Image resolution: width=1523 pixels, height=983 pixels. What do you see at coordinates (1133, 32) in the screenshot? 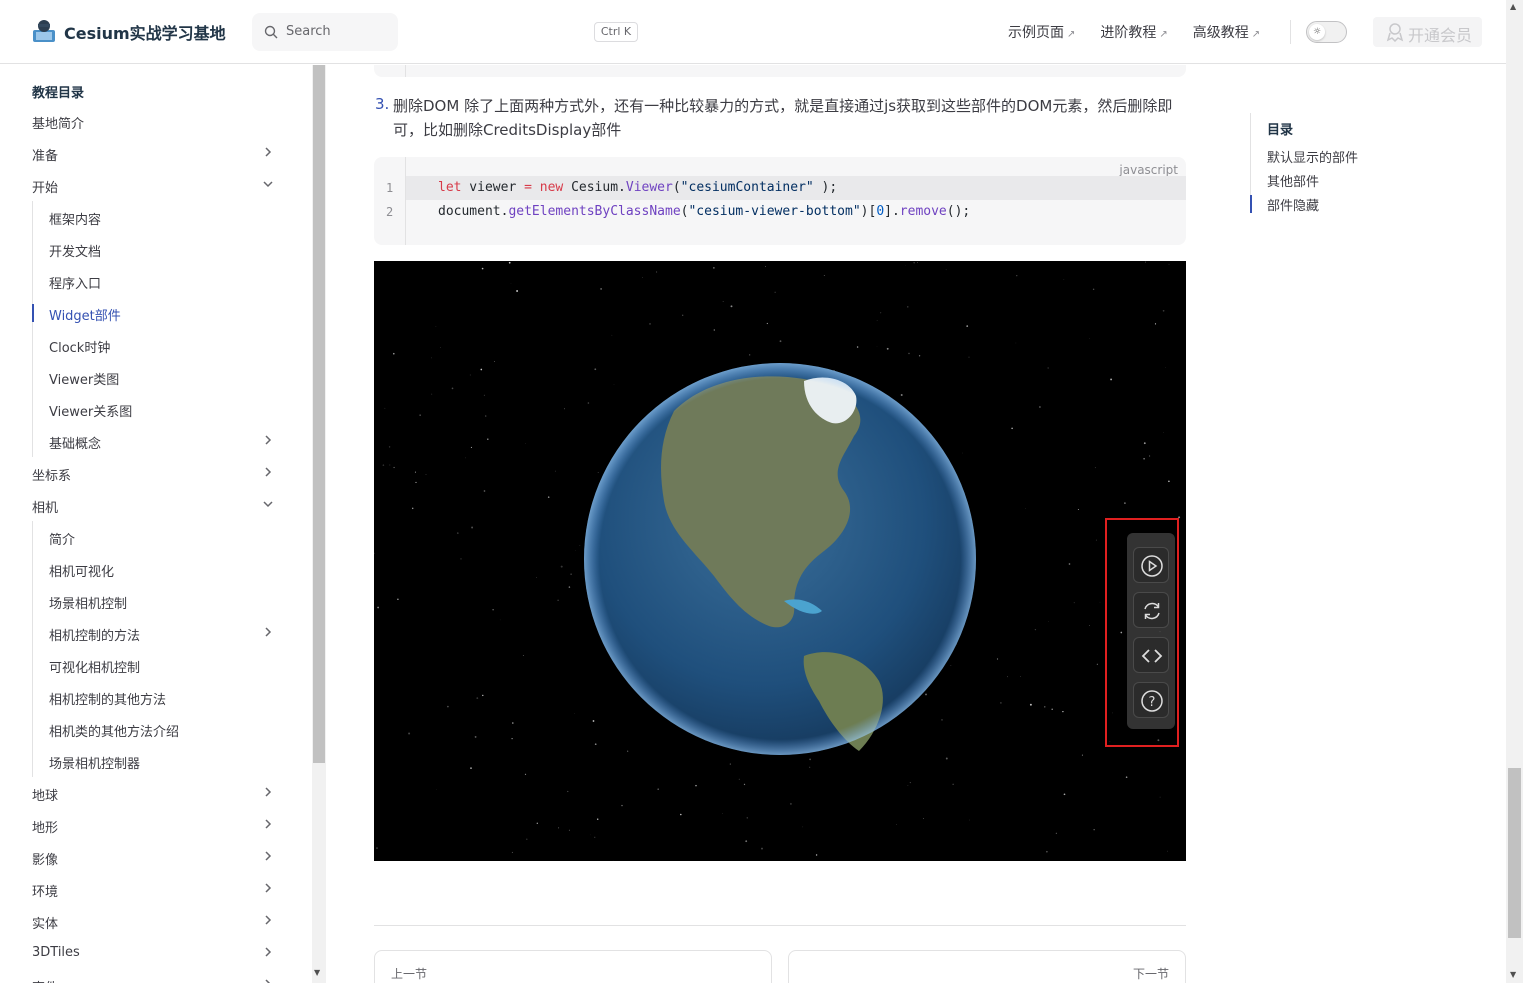
I see `nav-link-advanced: 进阶教程 ↗` at bounding box center [1133, 32].